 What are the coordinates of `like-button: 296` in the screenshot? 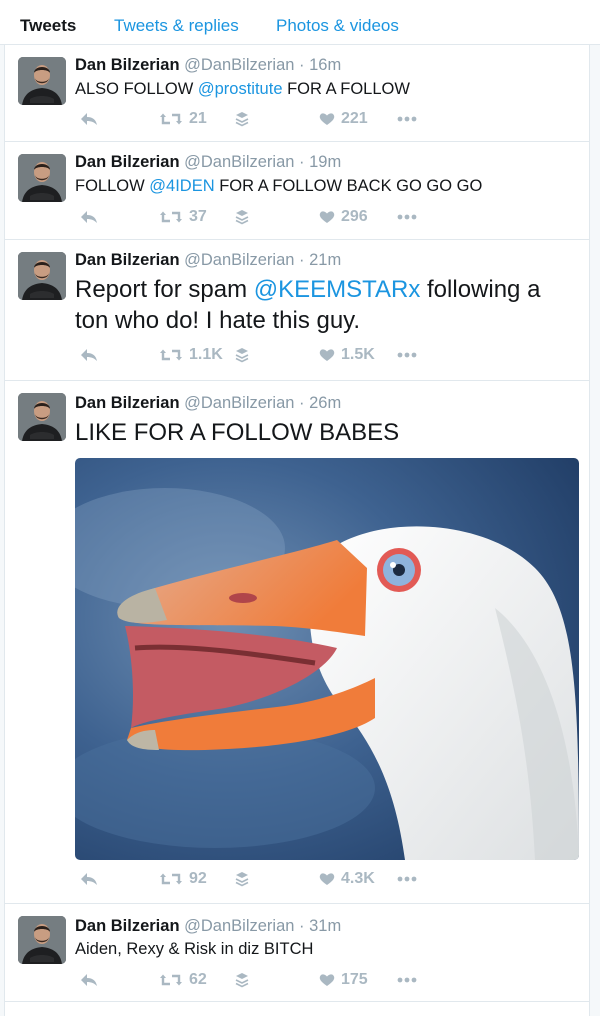 It's located at (343, 217).